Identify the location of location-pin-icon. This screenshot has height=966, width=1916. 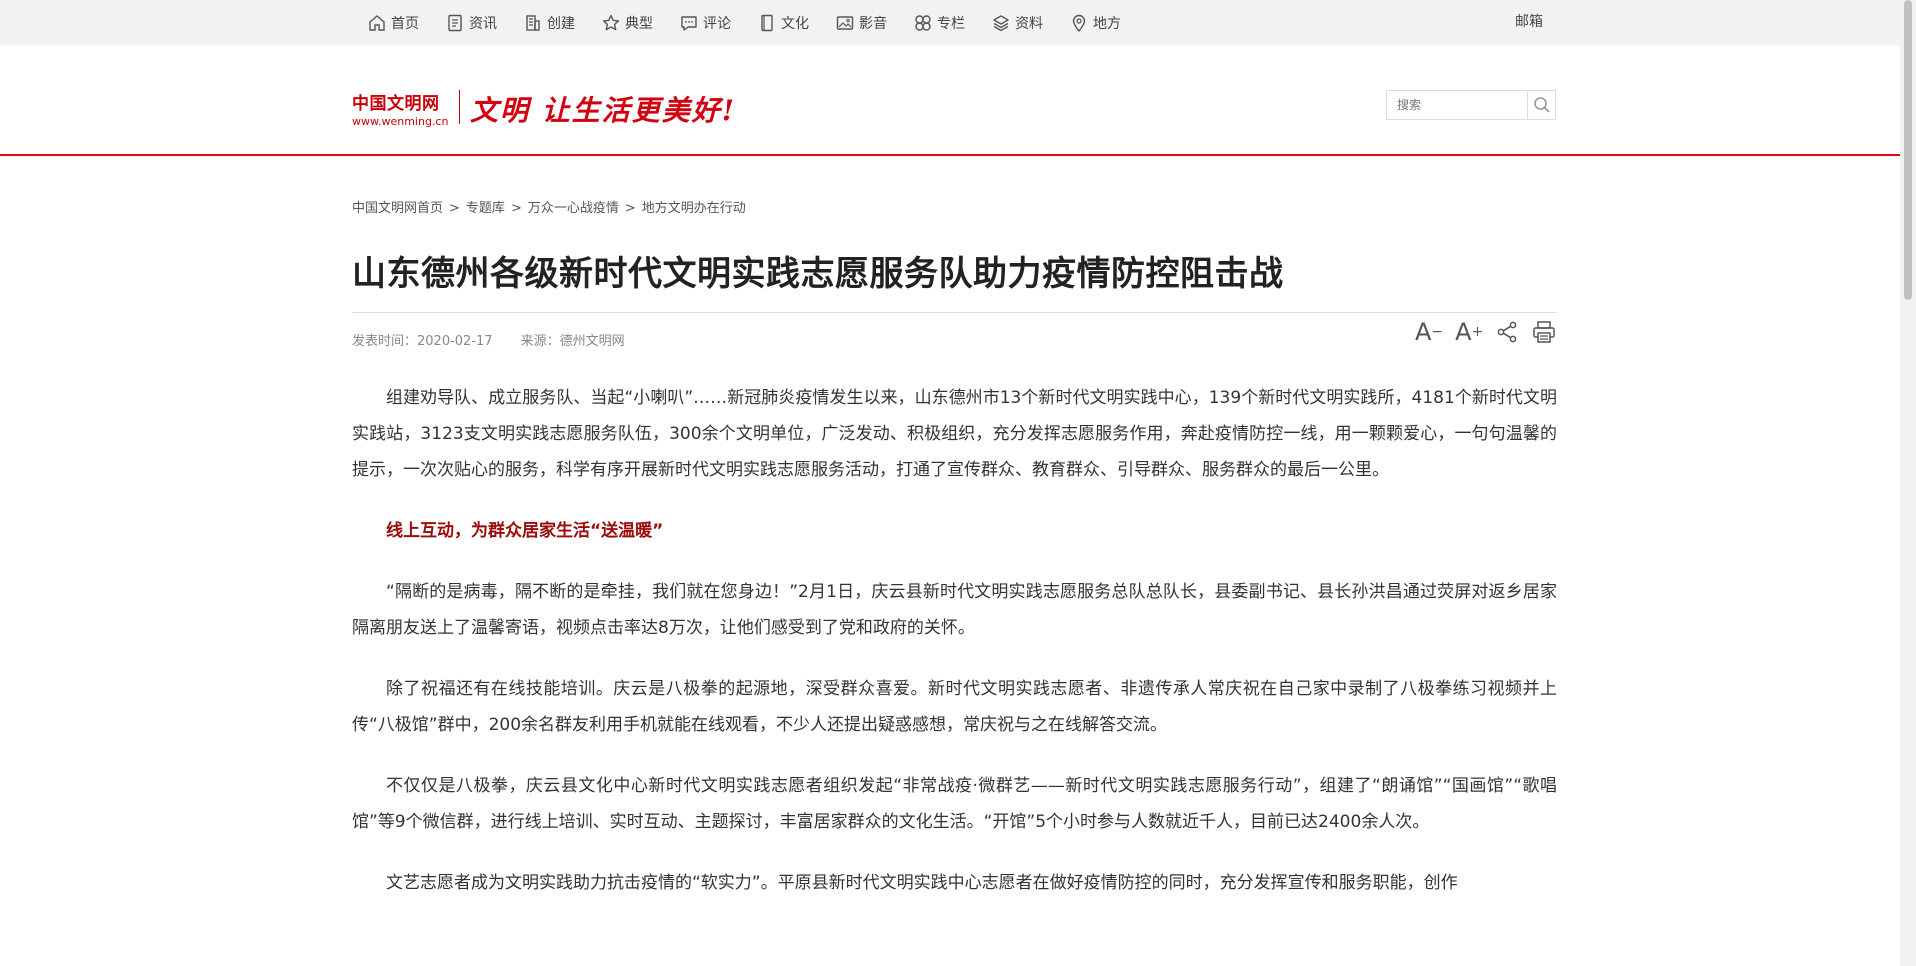
(1079, 23).